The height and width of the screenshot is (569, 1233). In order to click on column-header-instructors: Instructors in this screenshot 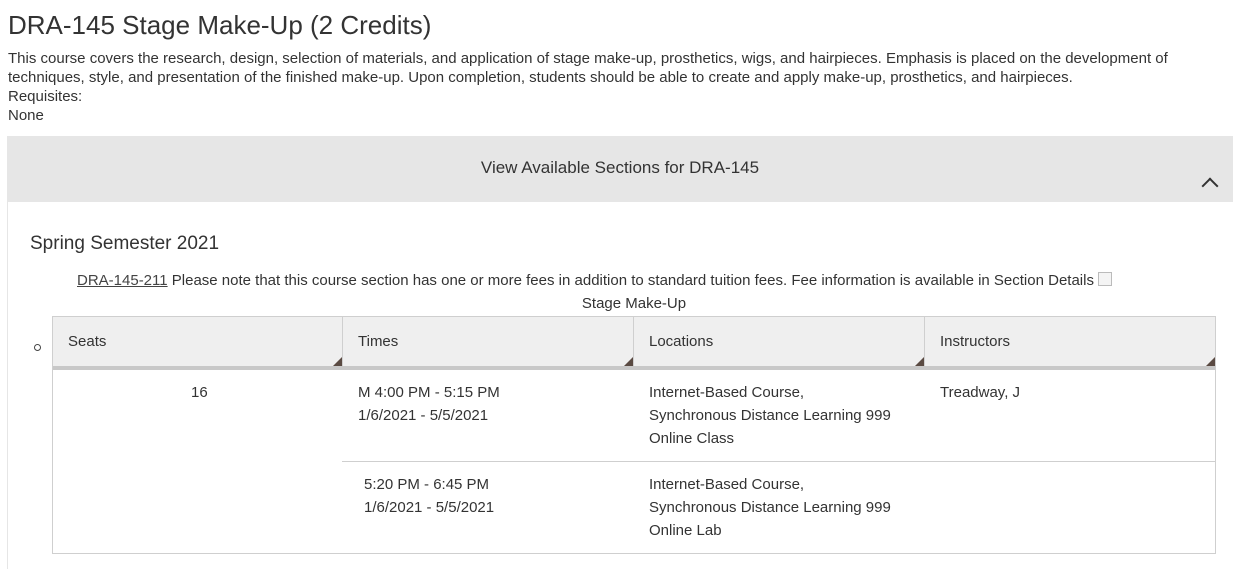, I will do `click(1070, 341)`.